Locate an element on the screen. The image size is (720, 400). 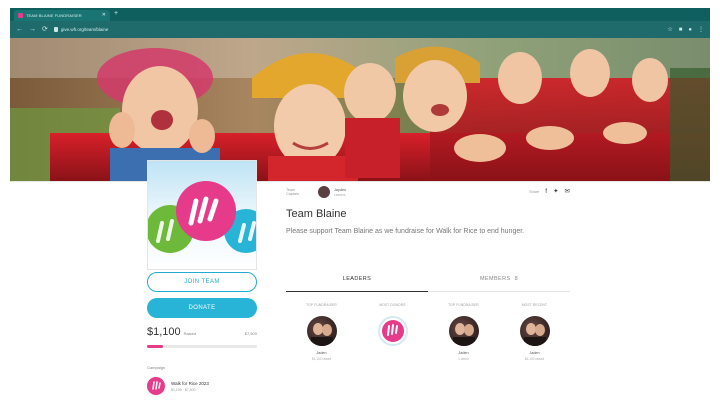
hero-divider is located at coordinates (360, 181).